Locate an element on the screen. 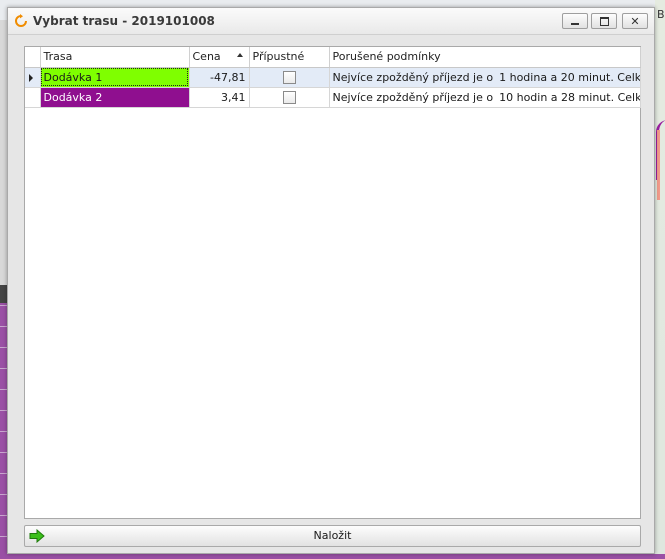 The width and height of the screenshot is (665, 559). maximize-icon is located at coordinates (604, 21).